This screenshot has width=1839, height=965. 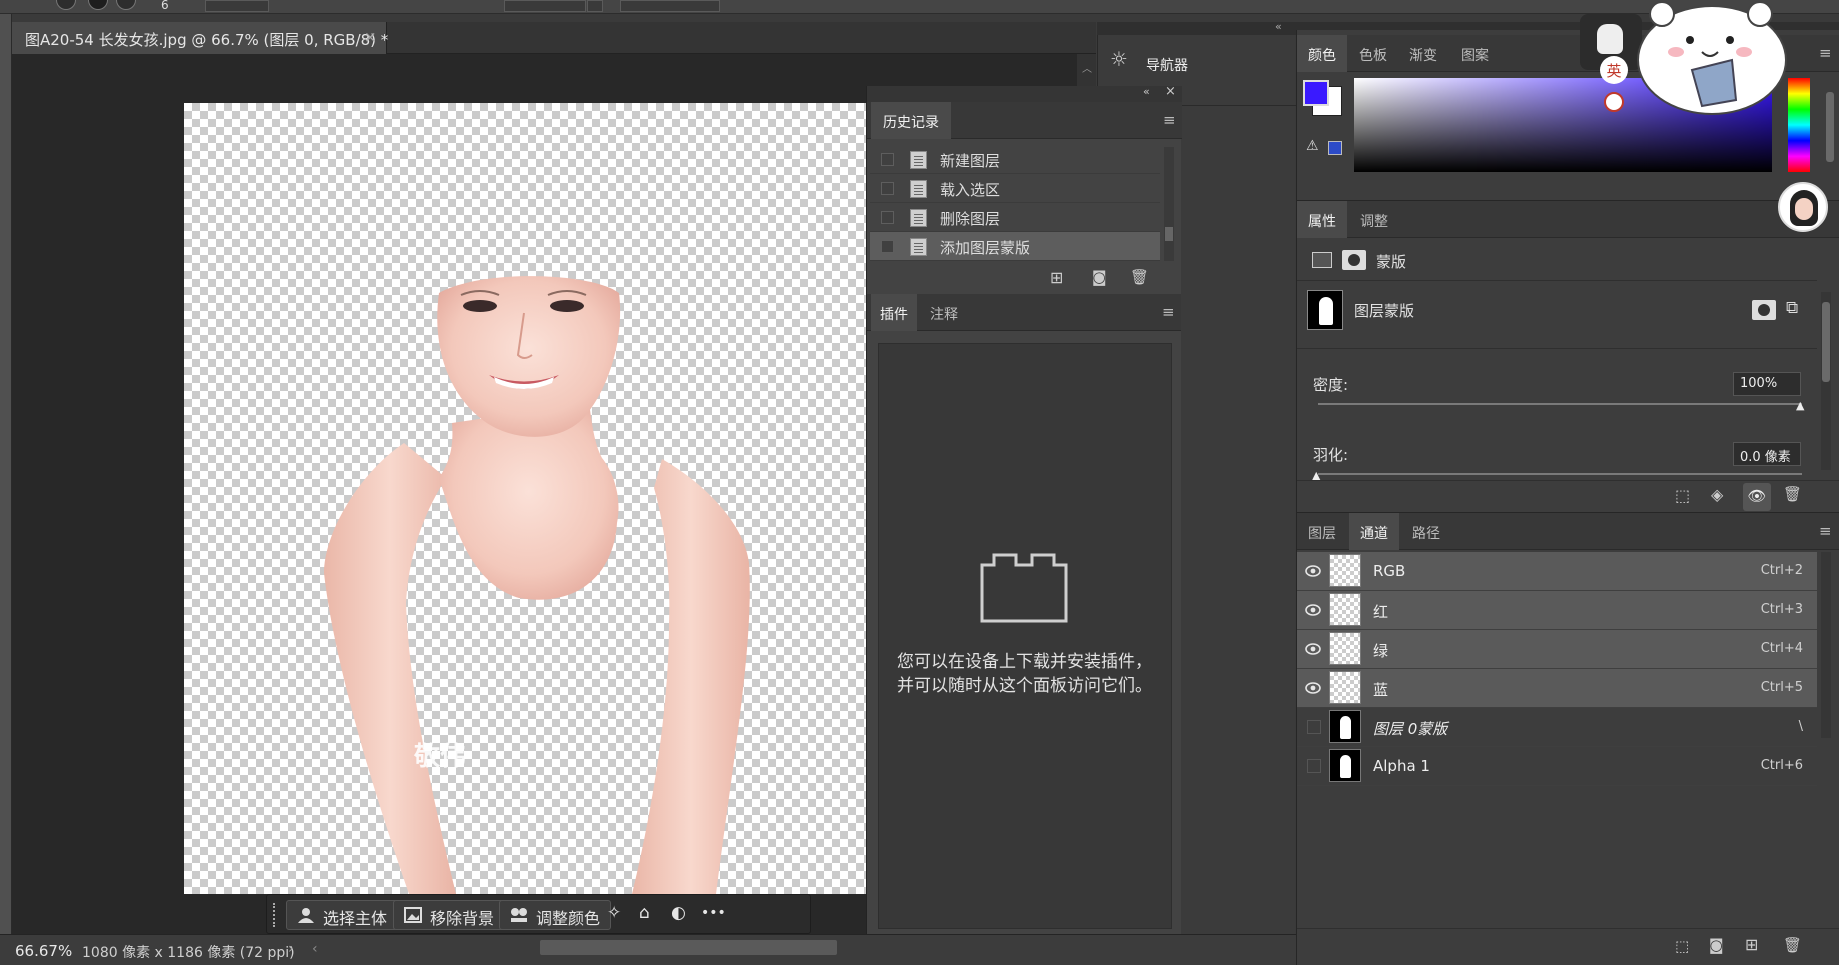 What do you see at coordinates (688, 947) in the screenshot?
I see `horizontal-scrollbar-thumb` at bounding box center [688, 947].